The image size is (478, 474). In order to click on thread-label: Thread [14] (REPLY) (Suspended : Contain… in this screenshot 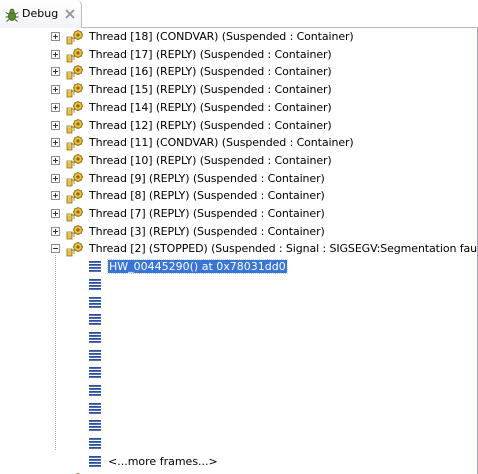, I will do `click(210, 107)`.